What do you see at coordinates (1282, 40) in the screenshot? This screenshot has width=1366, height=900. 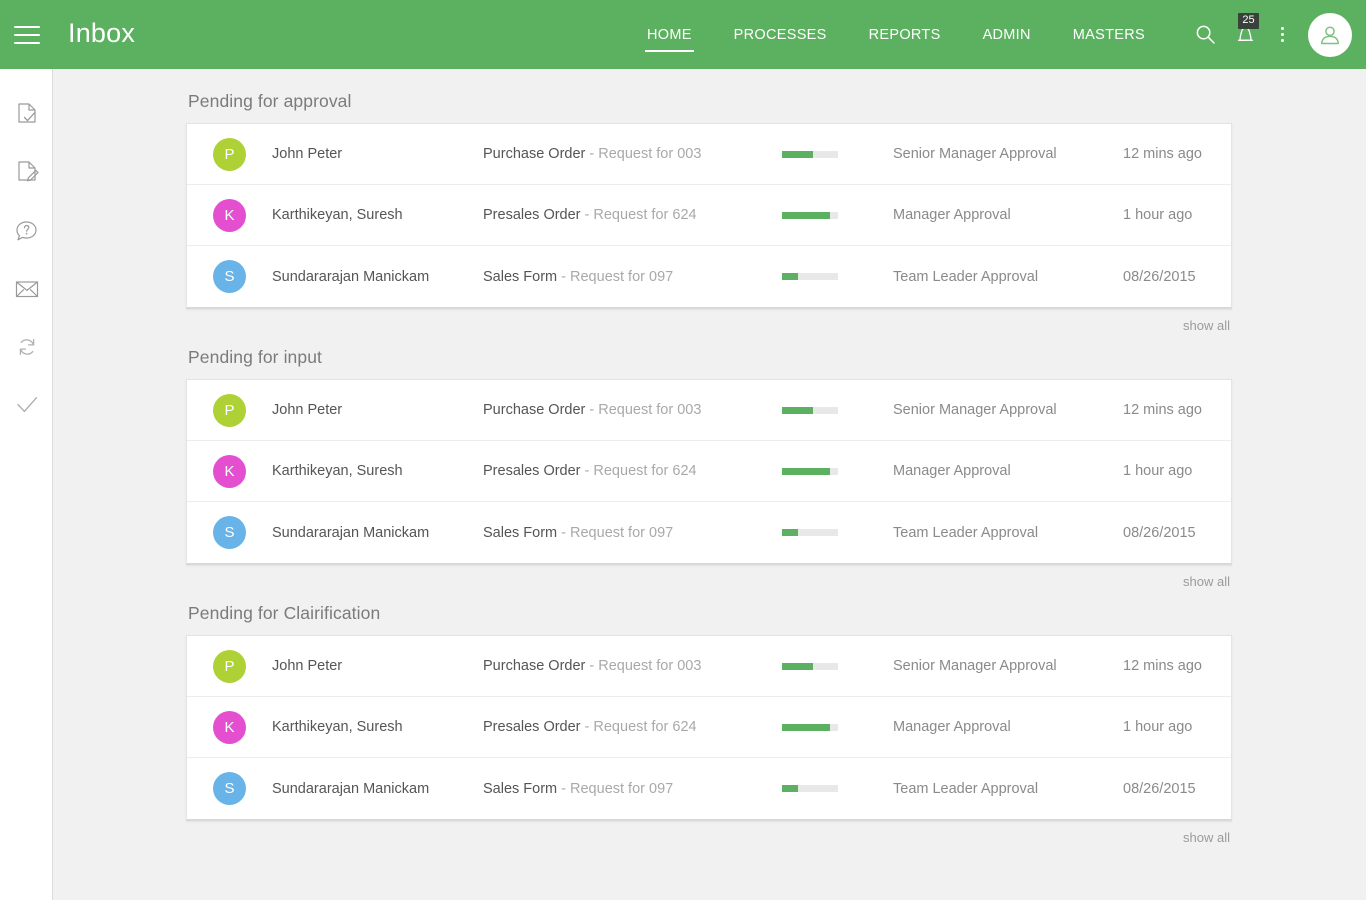 I see `kebab-dot` at bounding box center [1282, 40].